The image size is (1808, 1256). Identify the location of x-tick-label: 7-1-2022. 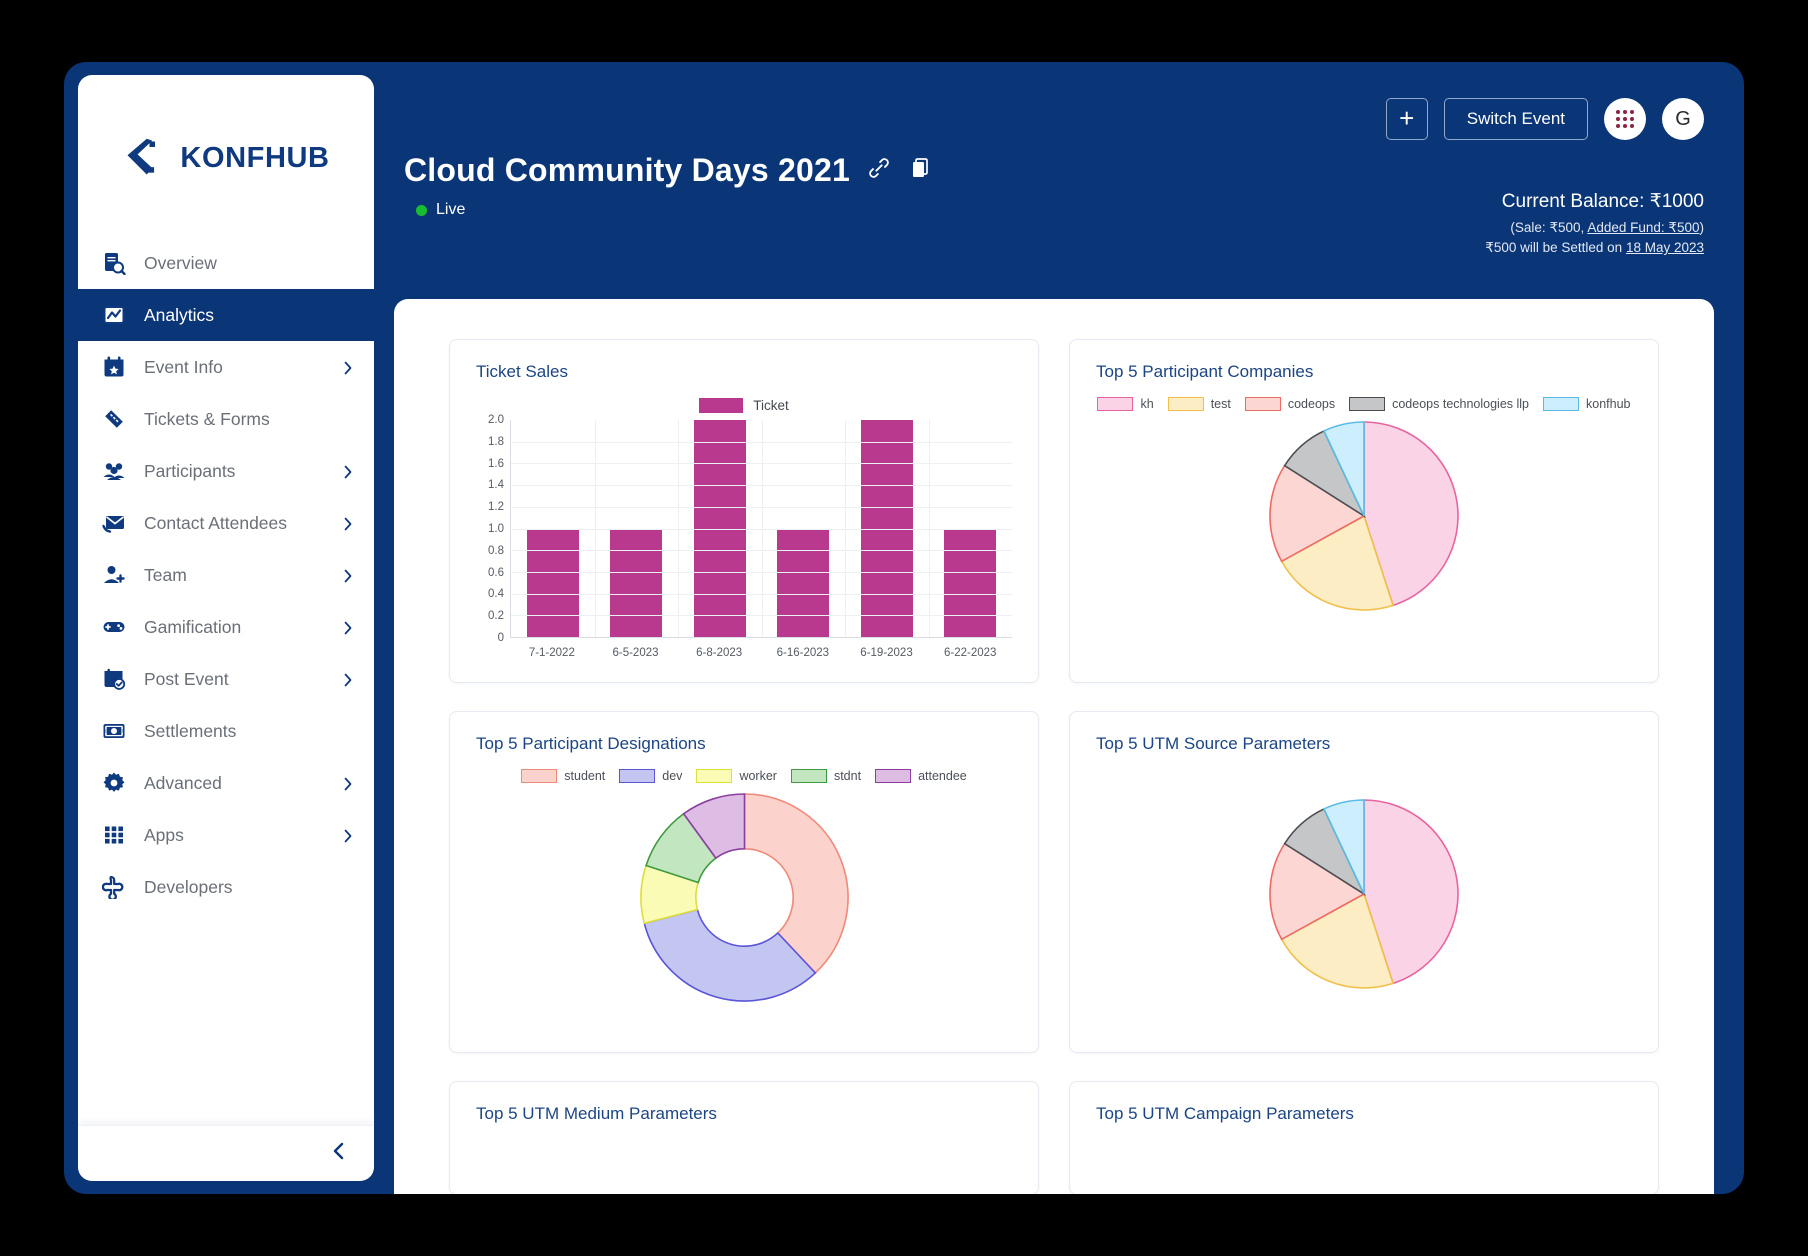
(551, 653).